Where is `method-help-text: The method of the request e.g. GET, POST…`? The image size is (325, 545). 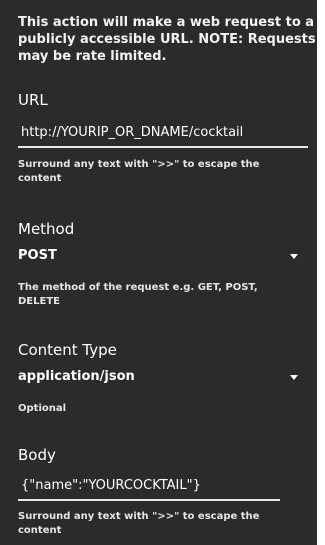 method-help-text: The method of the request e.g. GET, POST… is located at coordinates (138, 294).